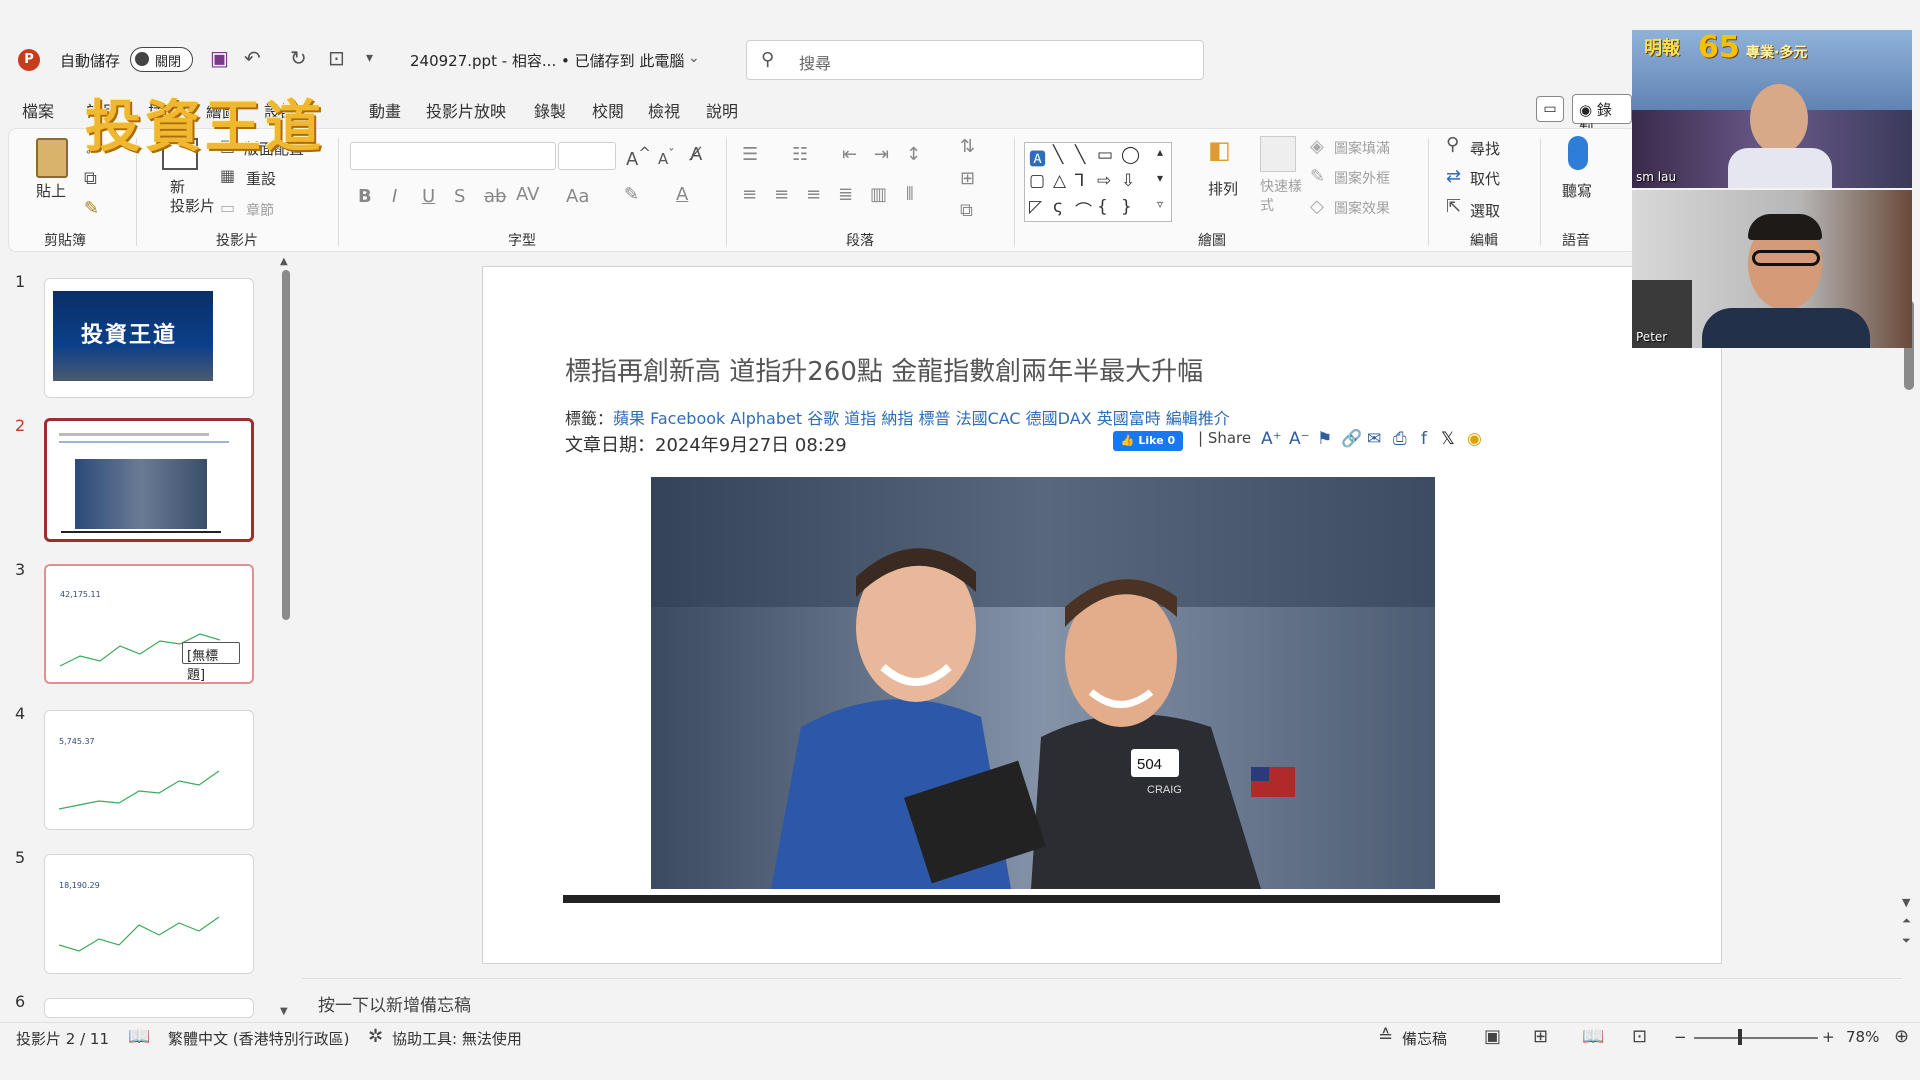 Image resolution: width=1920 pixels, height=1080 pixels. Describe the element at coordinates (1278, 154) in the screenshot. I see `quick-styles-icon` at that location.